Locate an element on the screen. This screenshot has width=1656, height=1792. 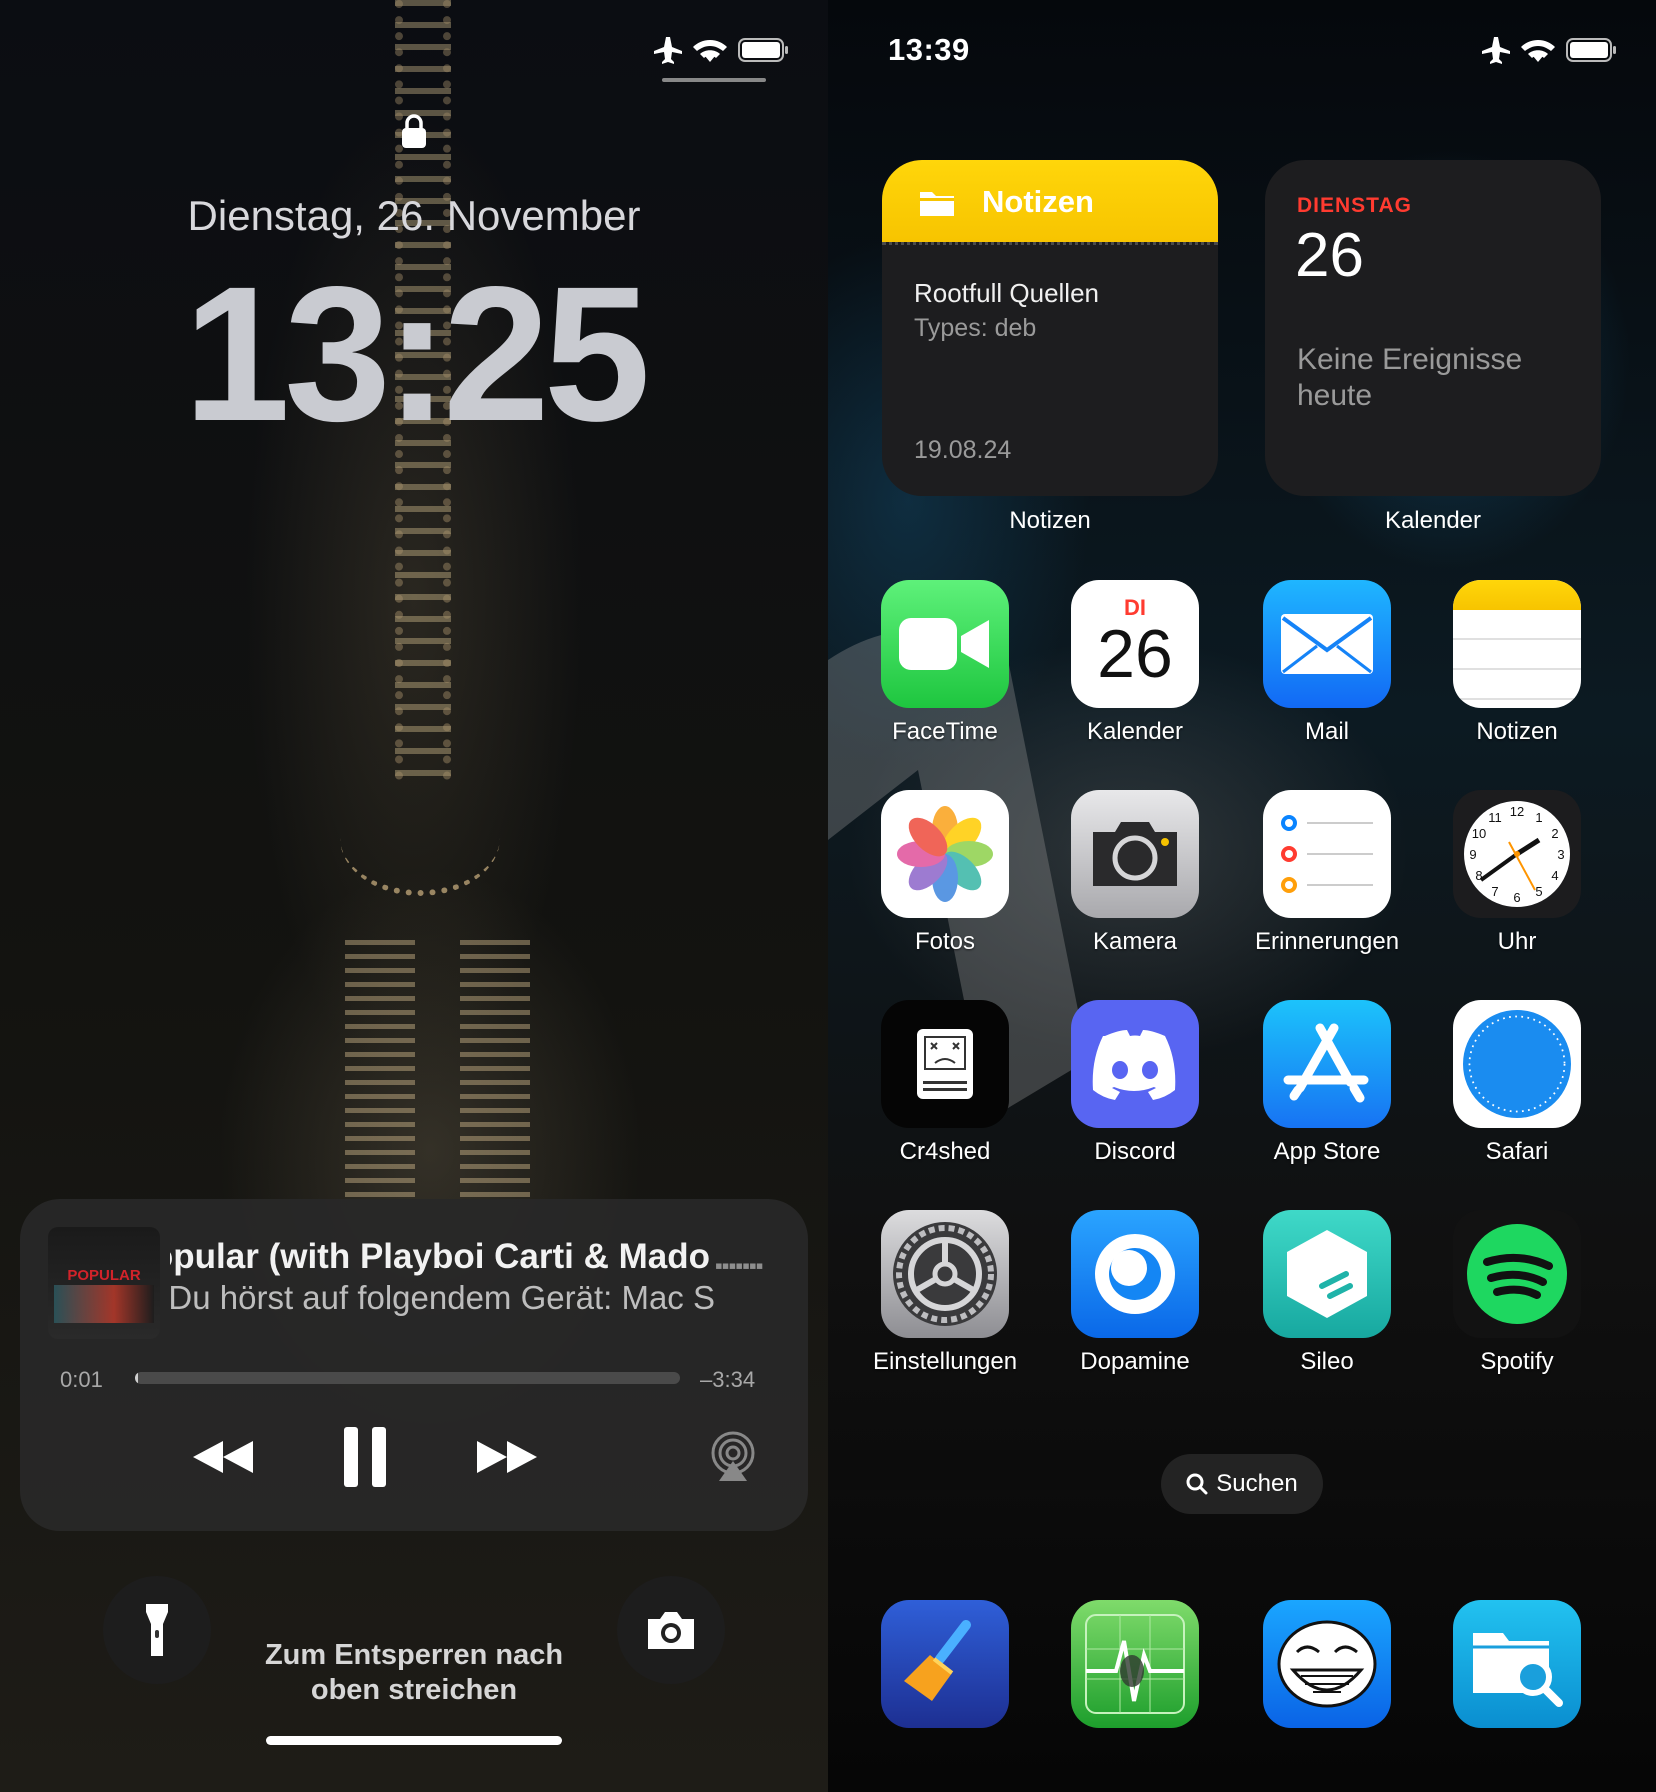
clock-icon: 12 1 2 3 4 5 6 7 8 9 10 11 is located at coordinates (1517, 854).